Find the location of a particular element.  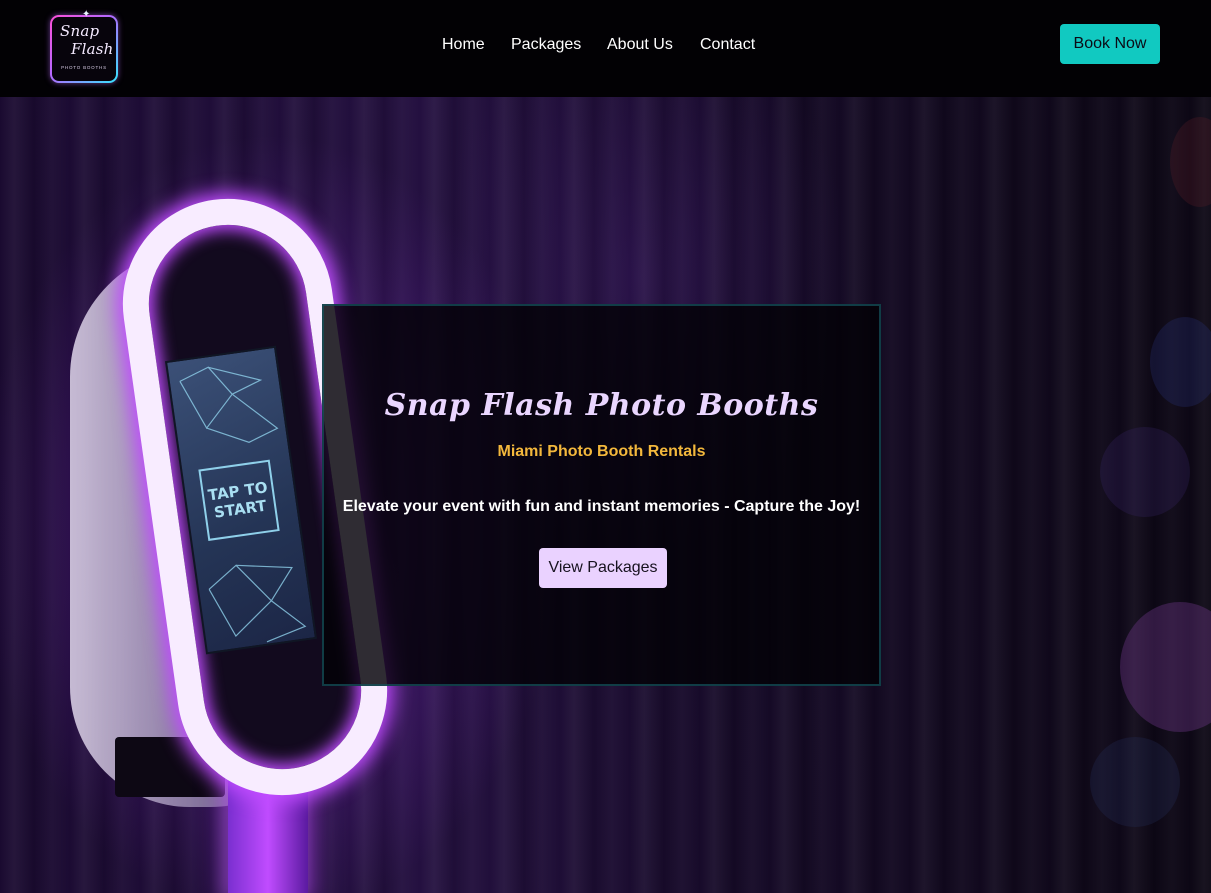

hero-title: Snap Flash Photo Booths is located at coordinates (601, 405).